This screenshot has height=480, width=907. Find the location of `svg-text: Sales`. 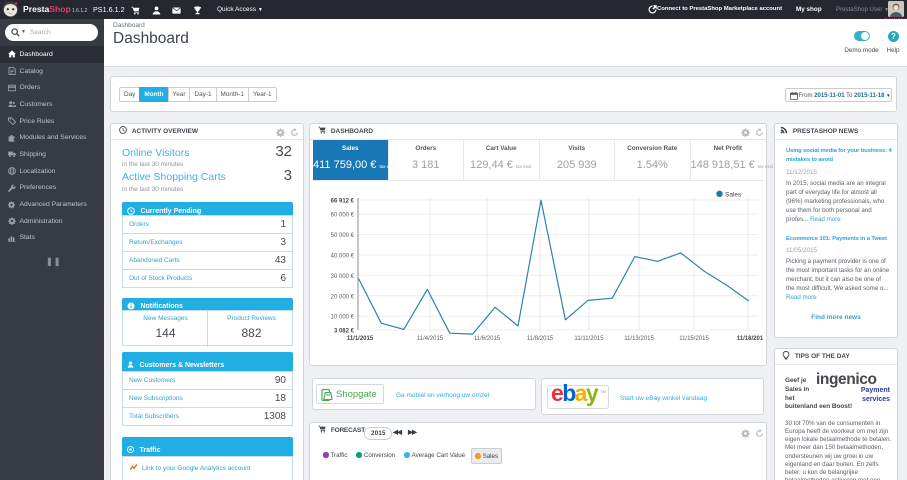

svg-text: Sales is located at coordinates (733, 194).